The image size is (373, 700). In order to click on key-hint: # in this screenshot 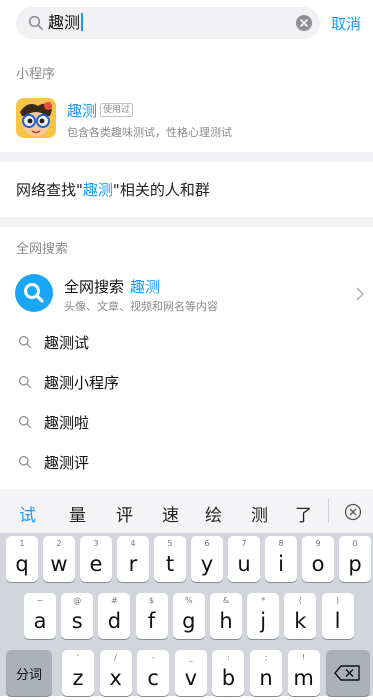, I will do `click(114, 600)`.